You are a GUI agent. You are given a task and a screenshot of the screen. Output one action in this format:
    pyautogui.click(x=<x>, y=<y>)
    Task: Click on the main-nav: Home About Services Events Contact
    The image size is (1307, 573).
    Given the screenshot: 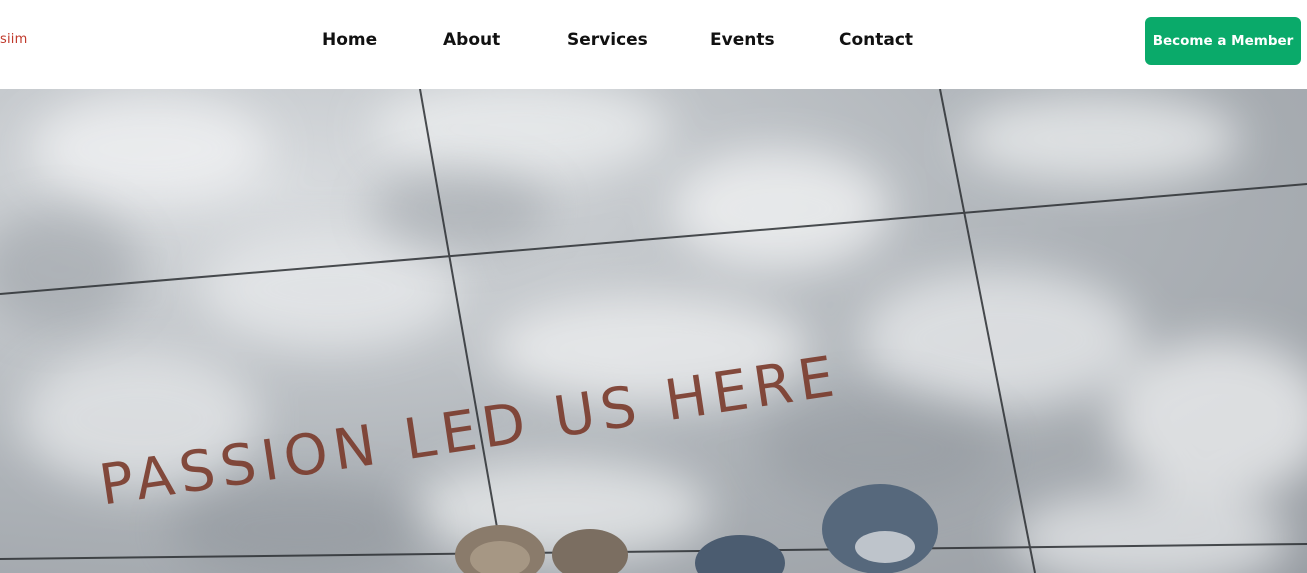 What is the action you would take?
    pyautogui.click(x=653, y=42)
    